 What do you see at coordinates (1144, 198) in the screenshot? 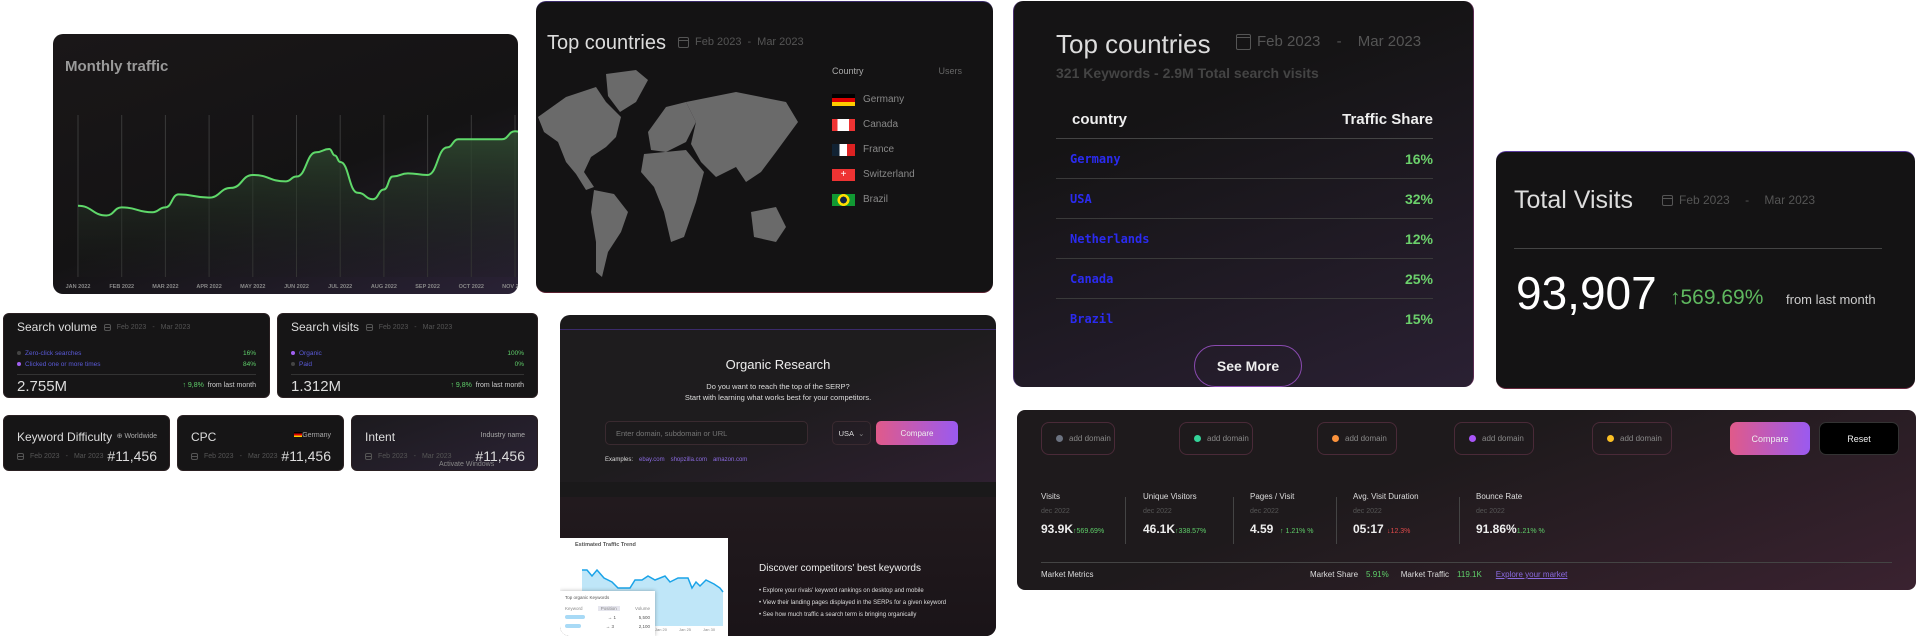
I see `country-link: USA` at bounding box center [1144, 198].